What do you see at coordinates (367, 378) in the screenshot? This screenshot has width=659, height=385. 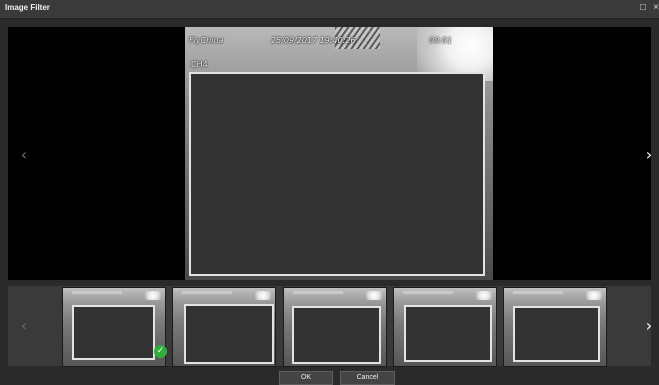 I see `cancel-button: Cancel` at bounding box center [367, 378].